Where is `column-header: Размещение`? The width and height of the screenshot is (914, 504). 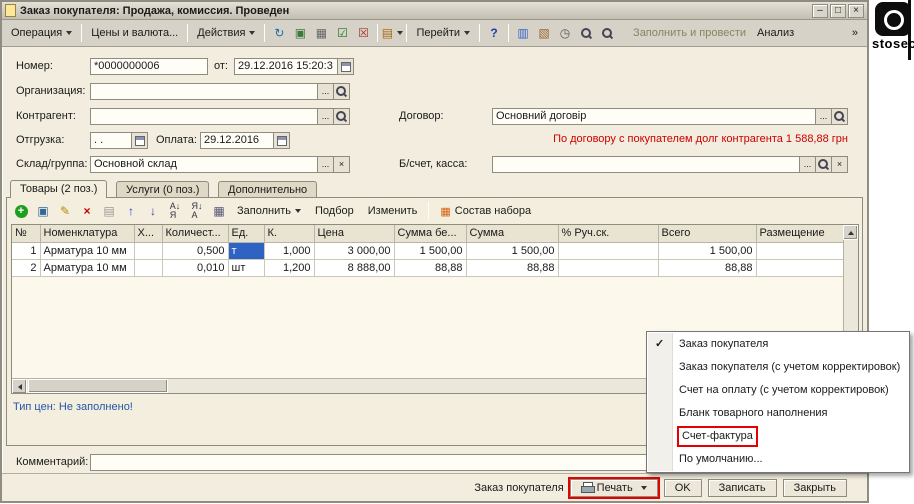
column-header: Размещение is located at coordinates (801, 234).